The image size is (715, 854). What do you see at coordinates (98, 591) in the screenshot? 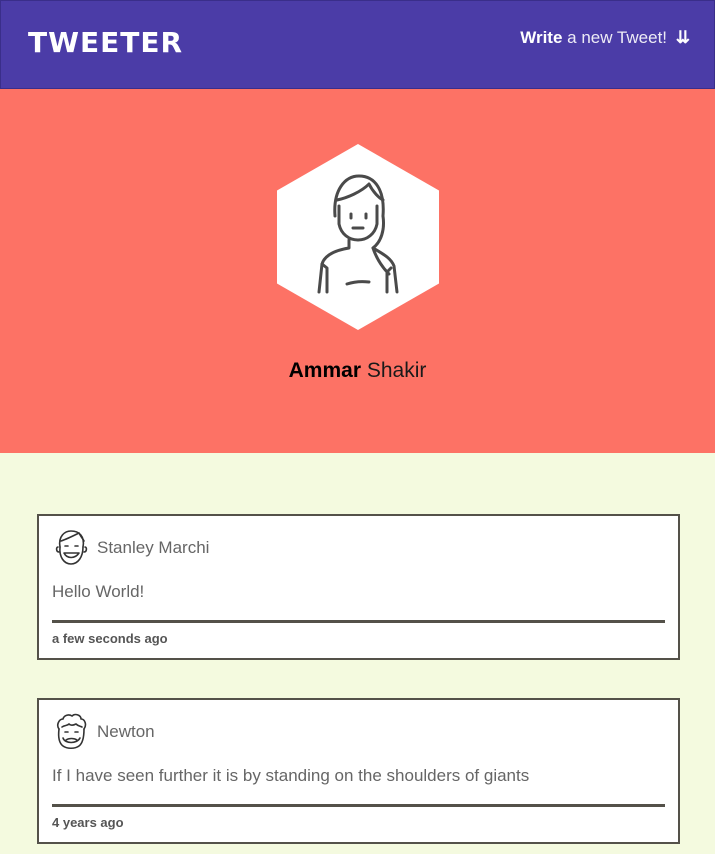
I see `tweet-text: Hello World!` at bounding box center [98, 591].